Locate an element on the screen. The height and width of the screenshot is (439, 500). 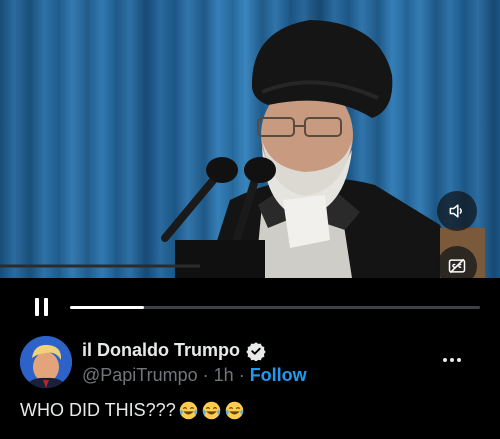
pause-icon is located at coordinates (36, 307).